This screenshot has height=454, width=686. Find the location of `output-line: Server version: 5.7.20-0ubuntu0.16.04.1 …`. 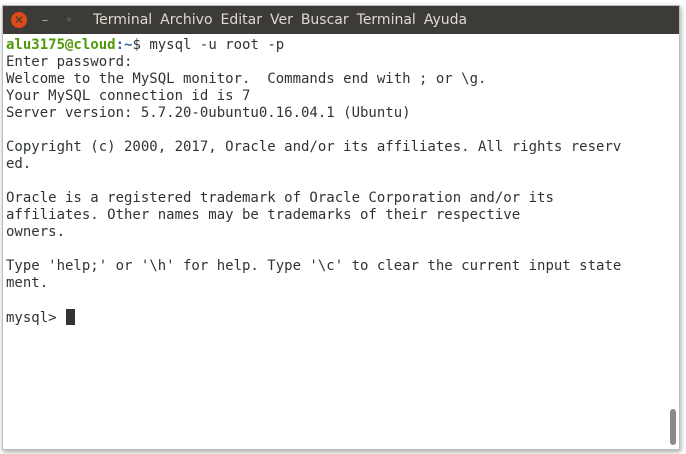

output-line: Server version: 5.7.20-0ubuntu0.16.04.1 … is located at coordinates (208, 113).